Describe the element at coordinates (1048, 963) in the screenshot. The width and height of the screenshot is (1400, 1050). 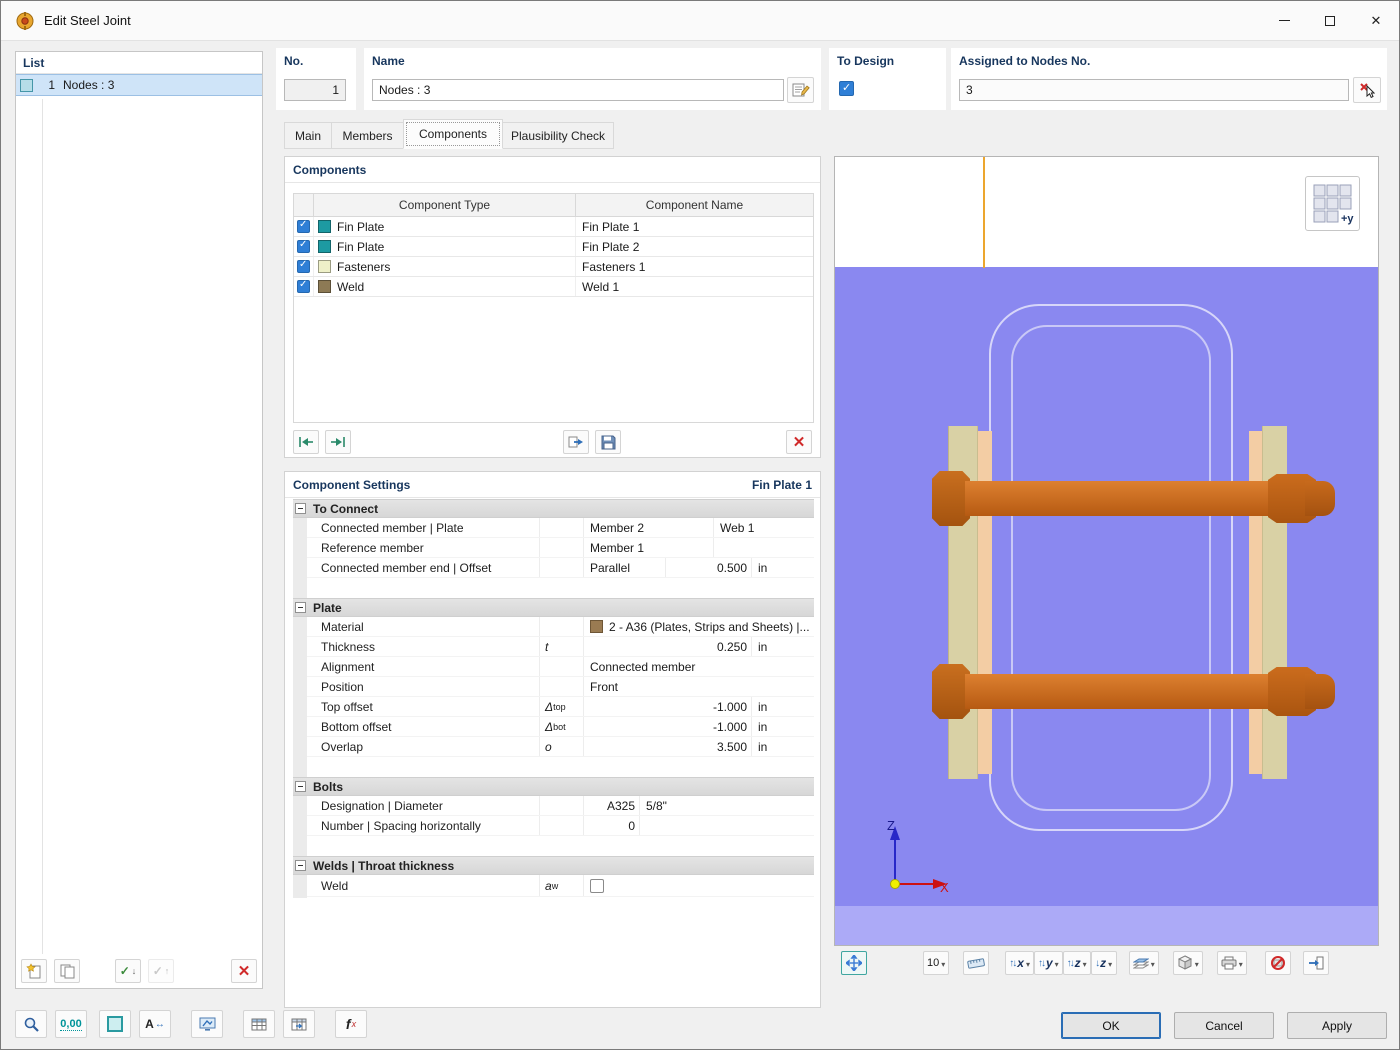
I see `flip-y-view-button: ↑↓ y` at that location.